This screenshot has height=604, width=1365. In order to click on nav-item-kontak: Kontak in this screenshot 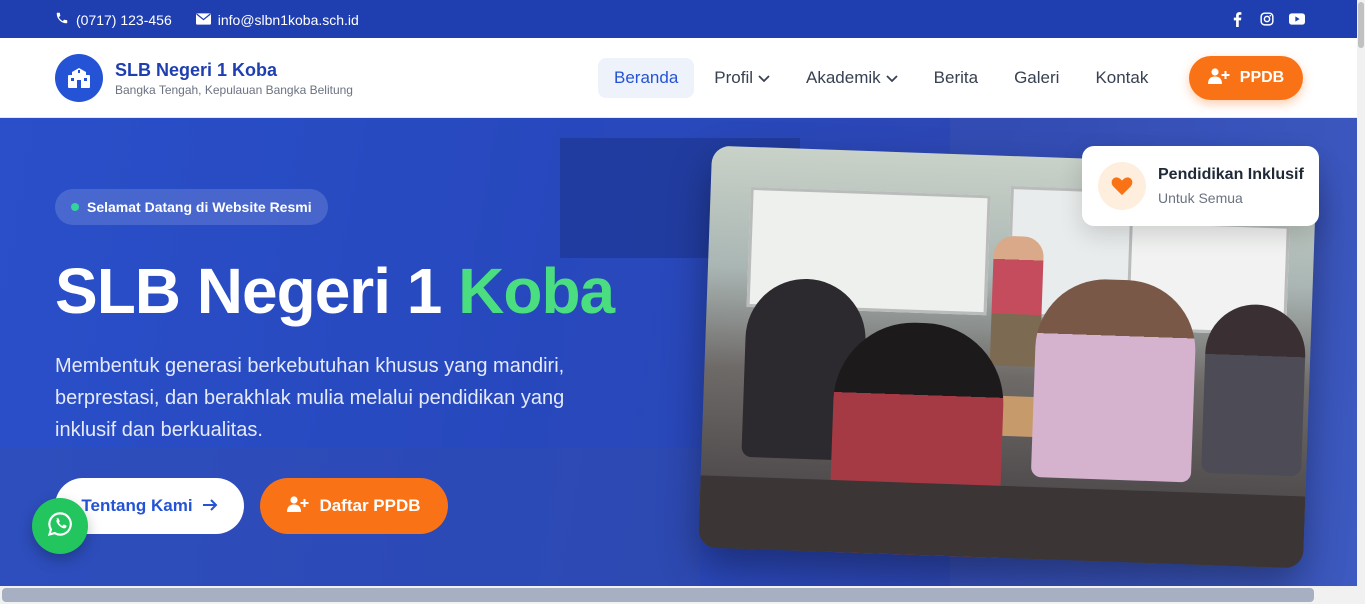, I will do `click(1121, 78)`.